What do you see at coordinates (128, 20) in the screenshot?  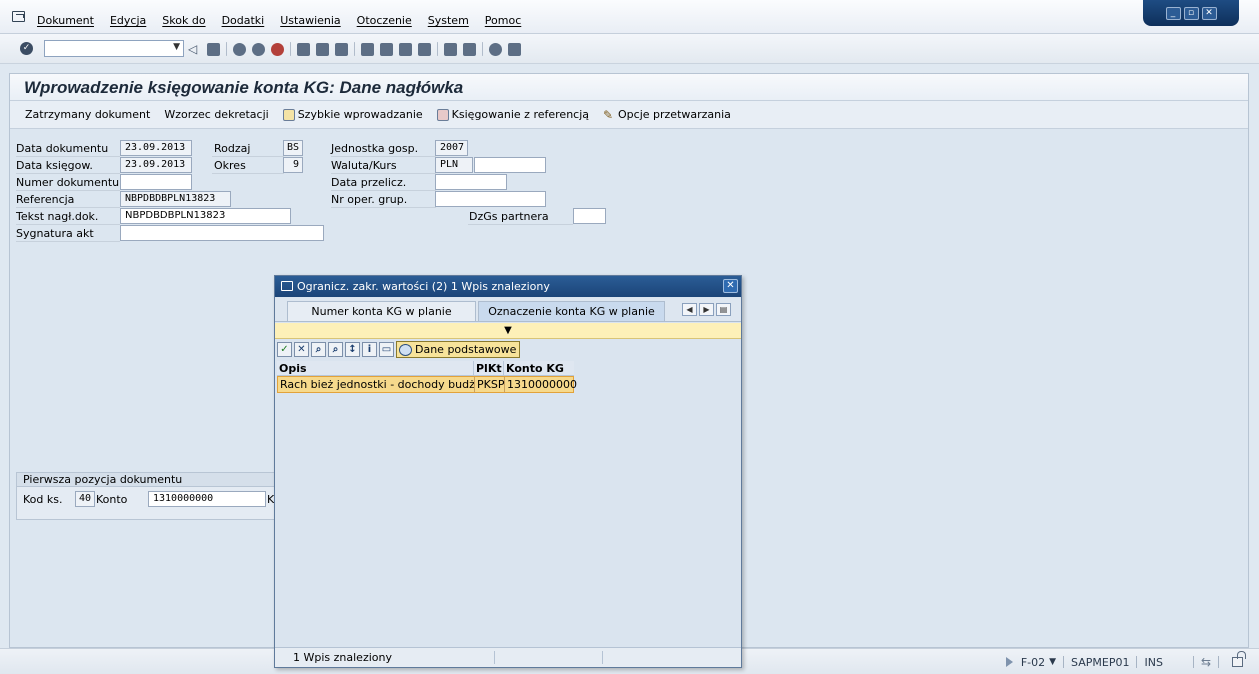 I see `menu-edycja: Edycja` at bounding box center [128, 20].